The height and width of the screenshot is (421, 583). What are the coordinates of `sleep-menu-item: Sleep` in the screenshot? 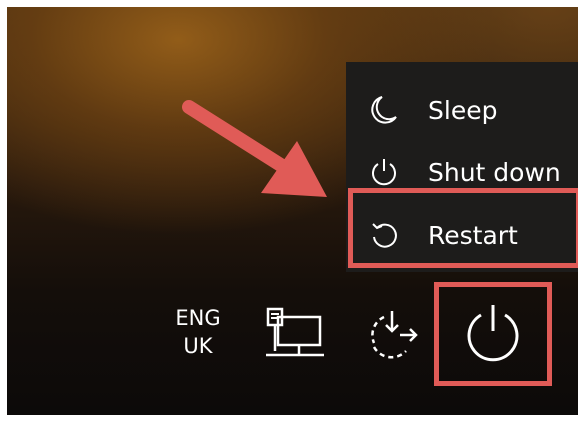 It's located at (462, 110).